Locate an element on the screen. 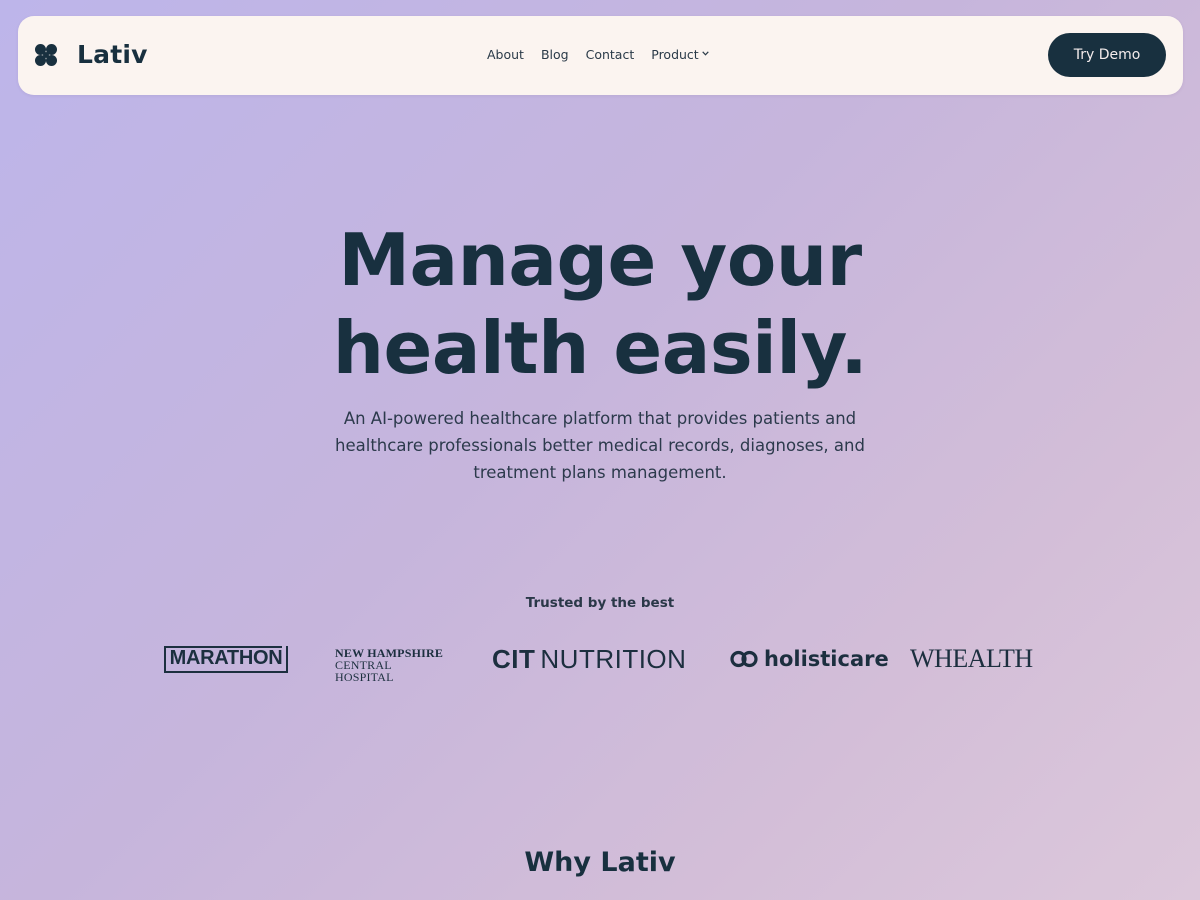  main-menu: About Blog Contact Product is located at coordinates (598, 55).